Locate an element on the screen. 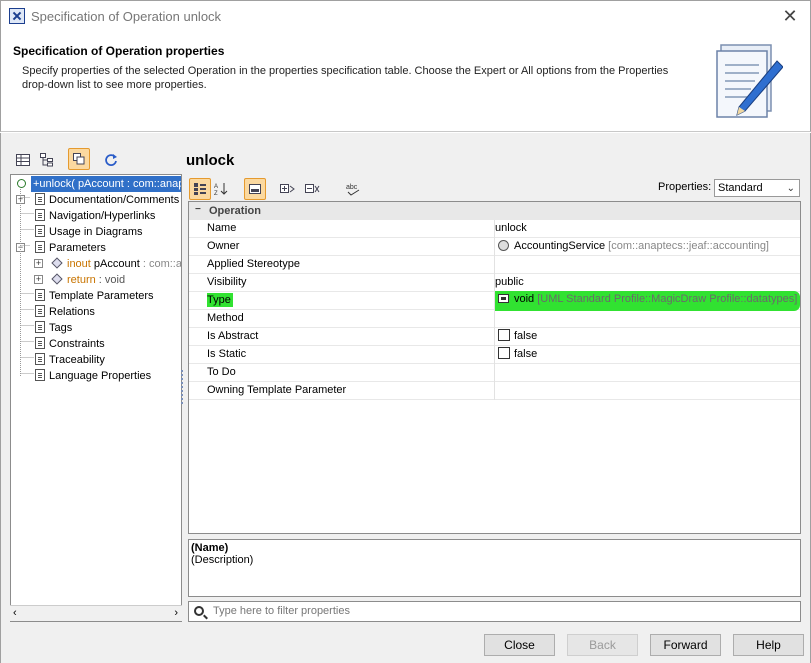 The image size is (811, 663). svg-text: abc is located at coordinates (352, 187).